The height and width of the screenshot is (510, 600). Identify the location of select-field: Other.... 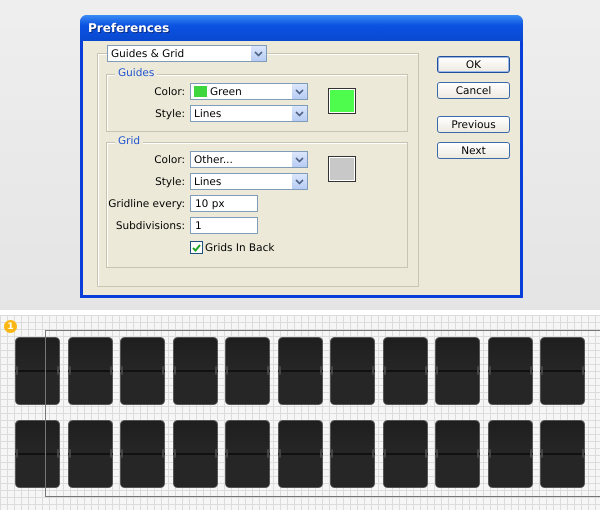
(249, 159).